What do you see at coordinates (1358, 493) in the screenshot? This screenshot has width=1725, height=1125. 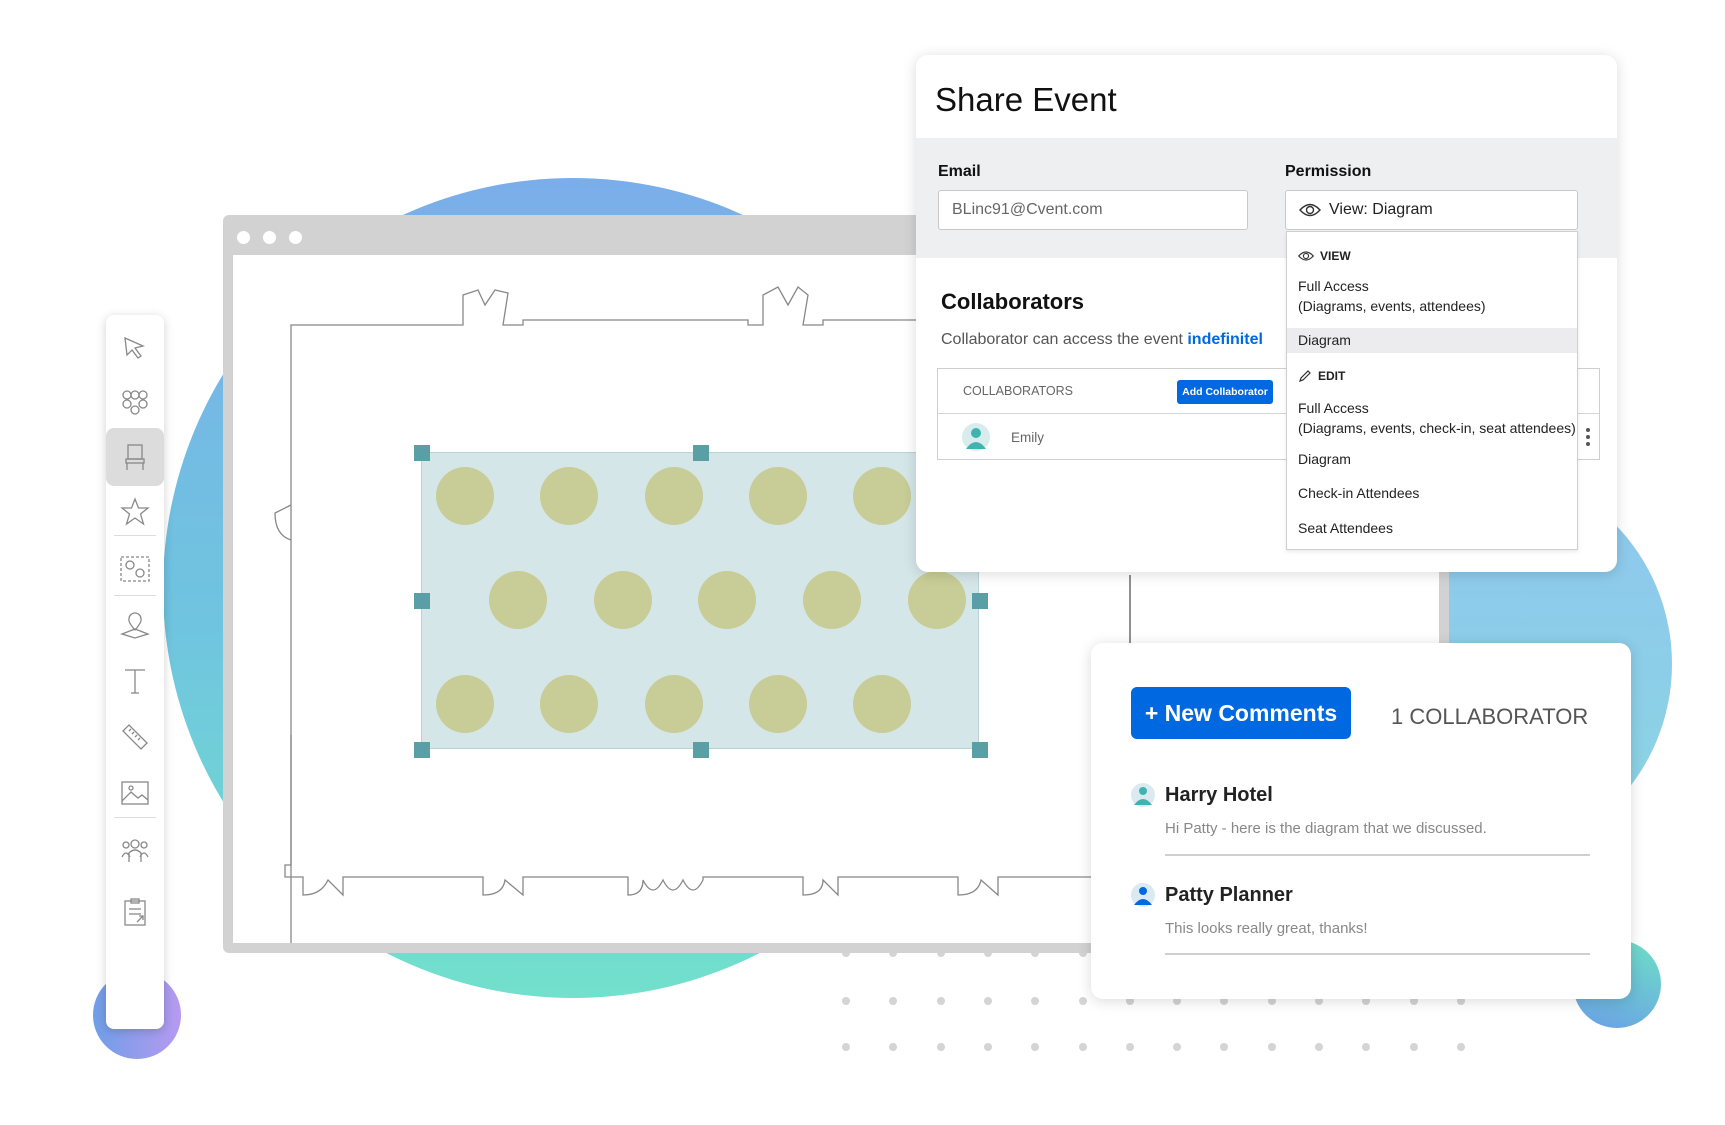 I see `option-checkin-attendees: Check-in Attendees` at bounding box center [1358, 493].